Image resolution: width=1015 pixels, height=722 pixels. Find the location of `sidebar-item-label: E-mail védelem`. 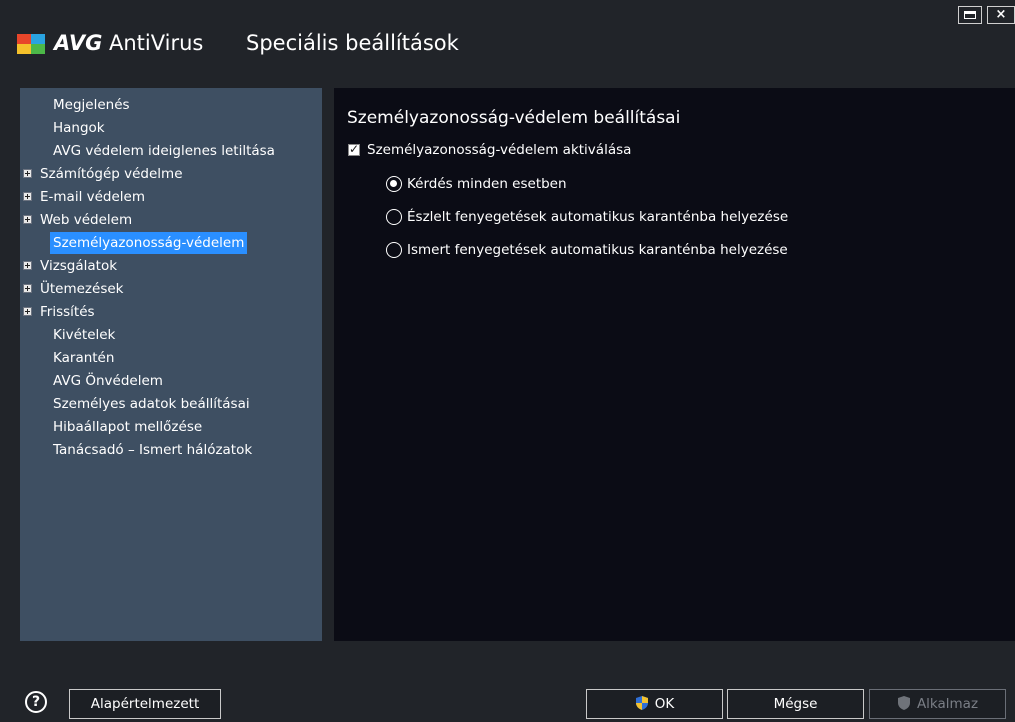

sidebar-item-label: E-mail védelem is located at coordinates (92, 197).